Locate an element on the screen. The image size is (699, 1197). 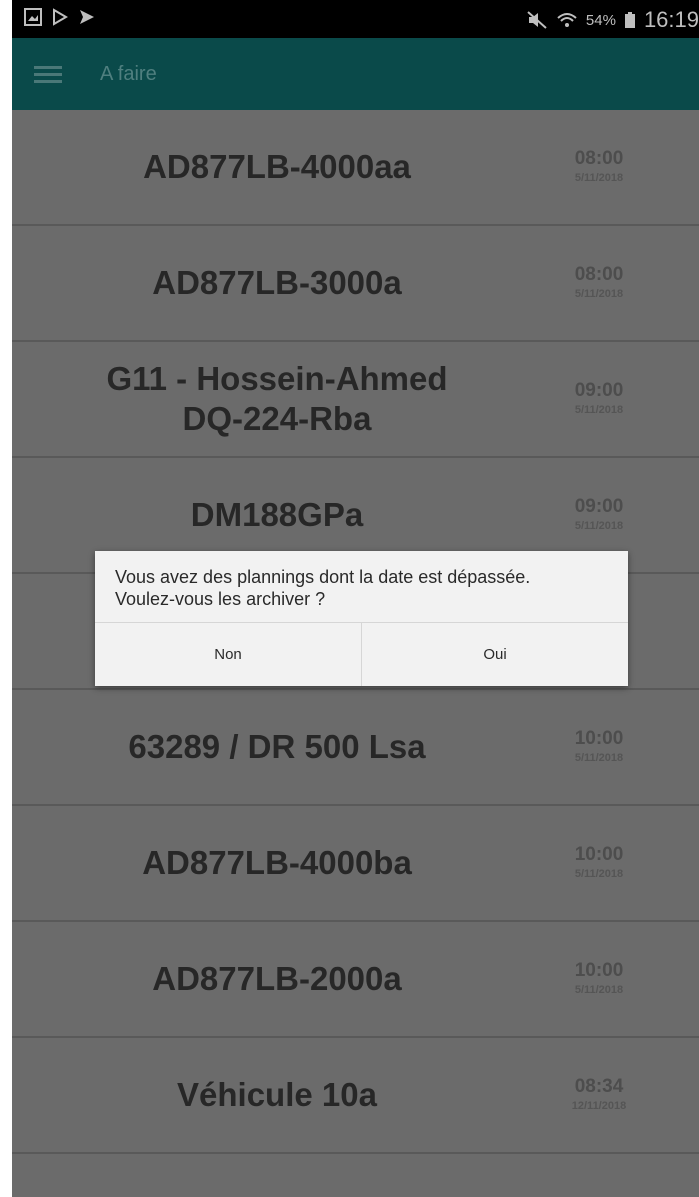
battery-percent: 54% is located at coordinates (600, 20).